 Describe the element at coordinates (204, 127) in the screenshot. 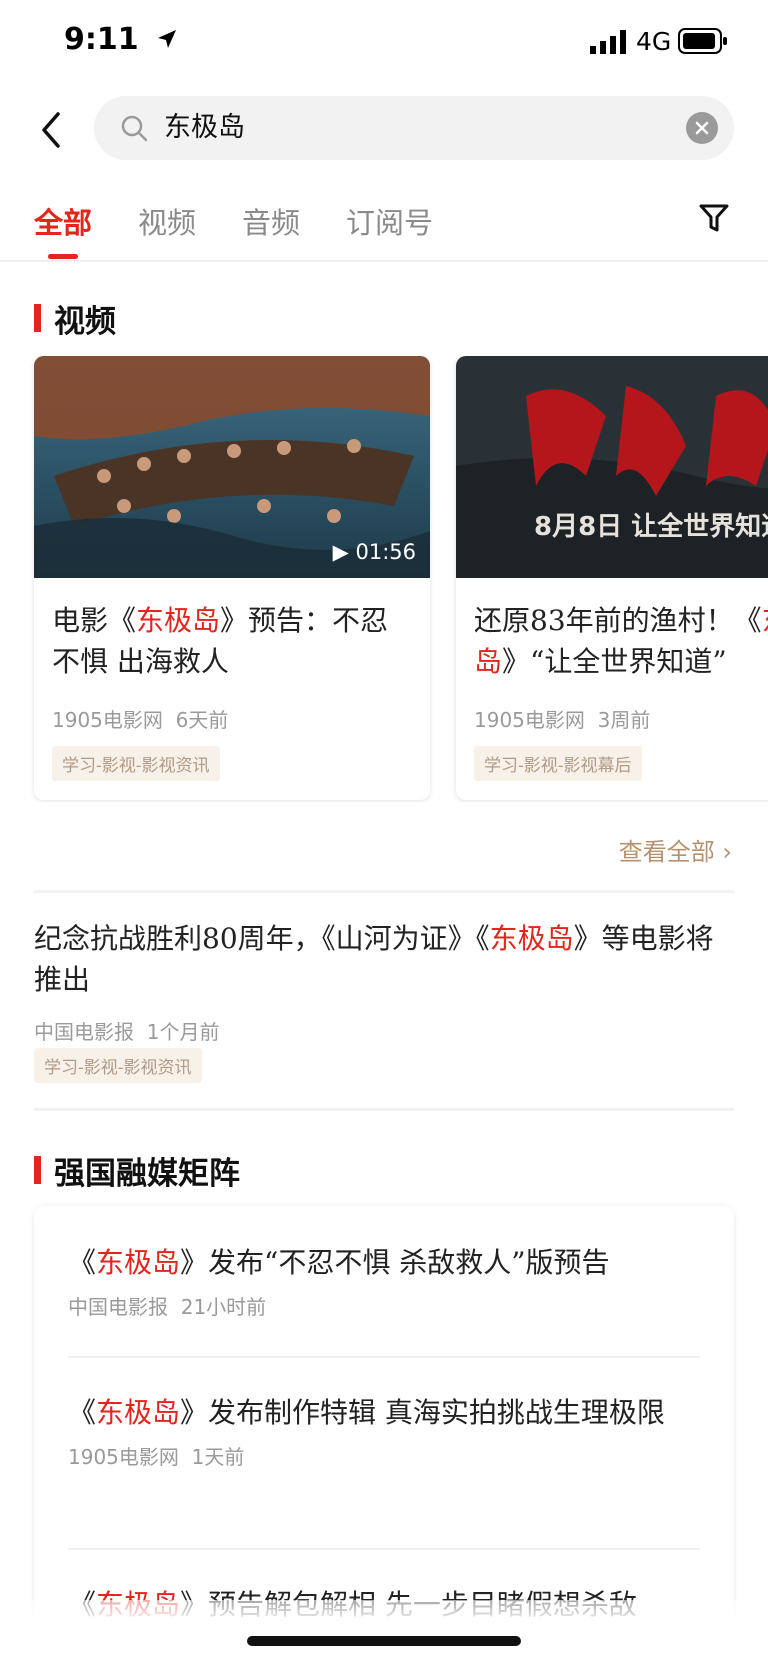

I see `search-query: 东极岛` at that location.